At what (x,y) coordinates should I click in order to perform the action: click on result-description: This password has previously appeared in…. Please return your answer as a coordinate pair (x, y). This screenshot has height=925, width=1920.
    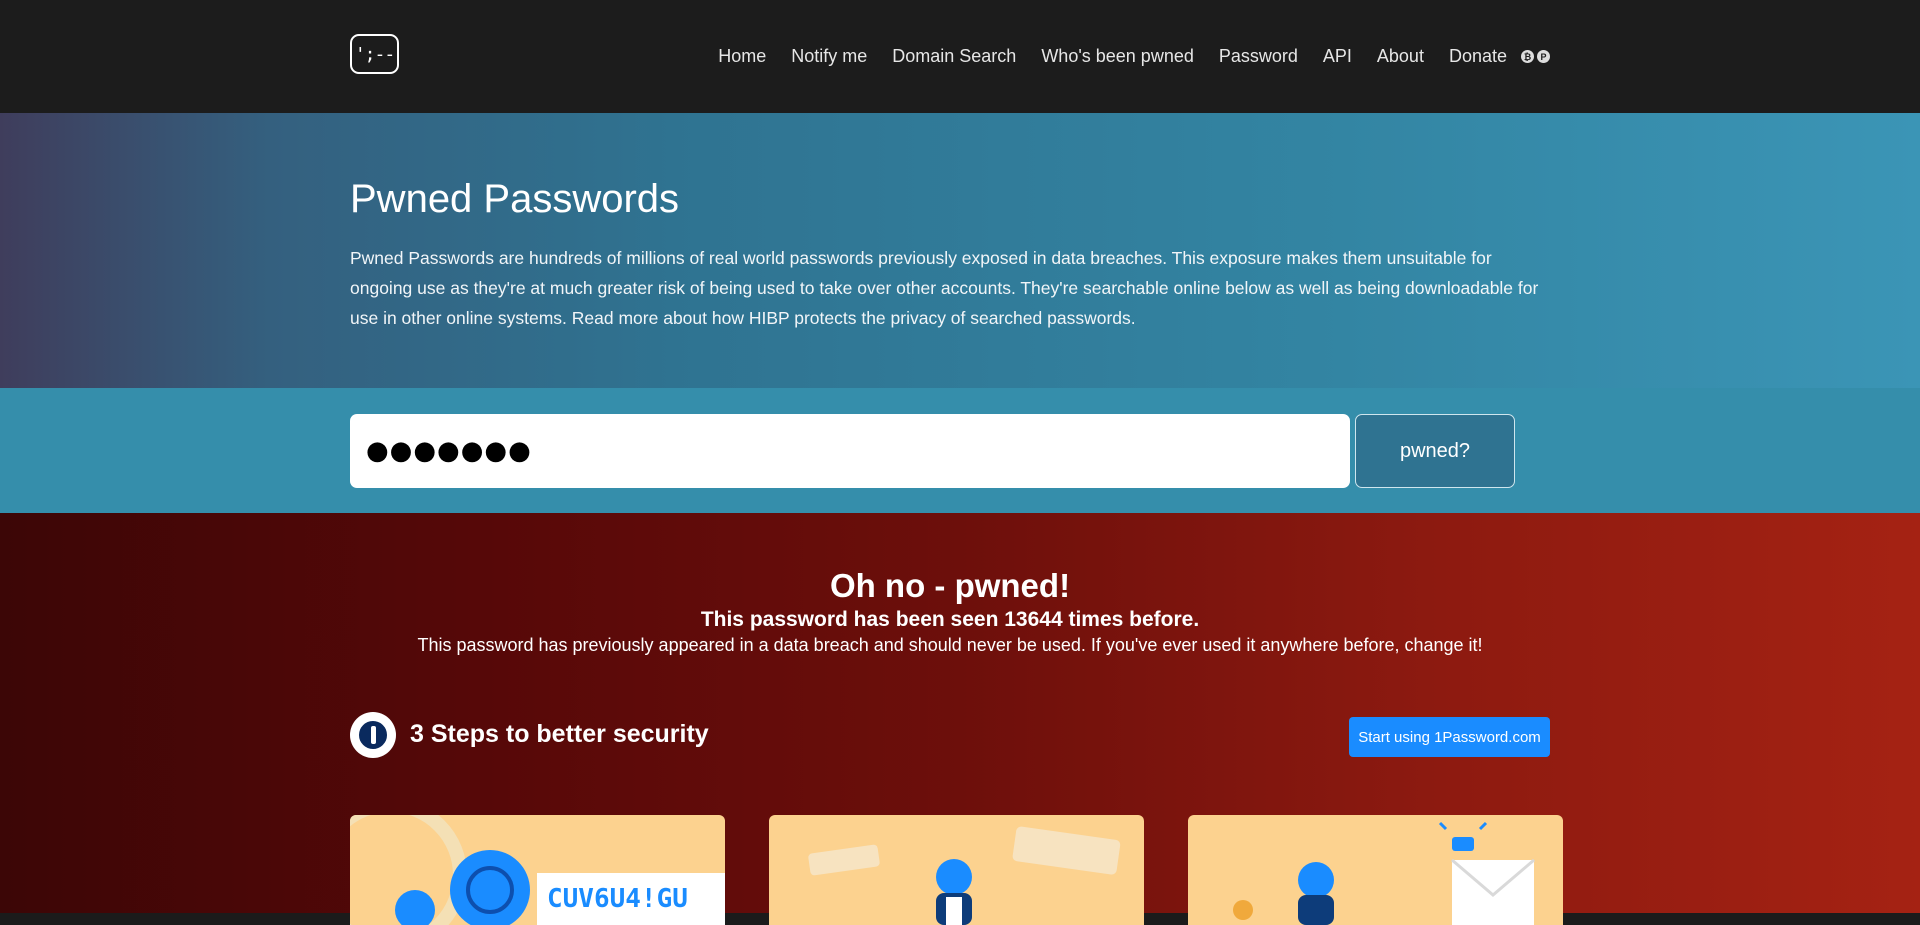
    Looking at the image, I should click on (950, 645).